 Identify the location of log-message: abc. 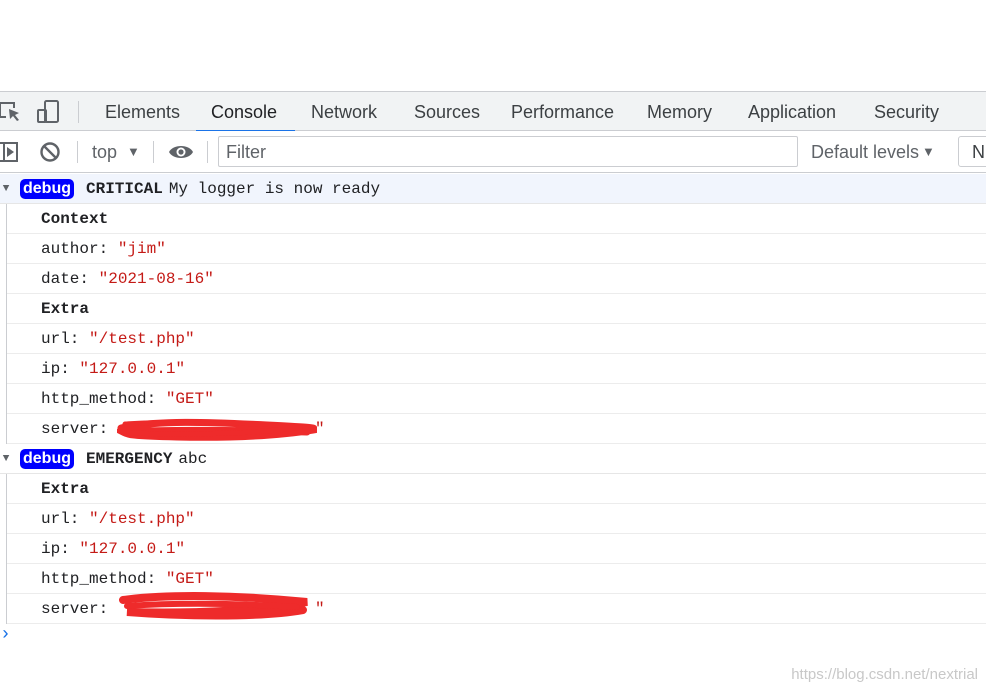
(193, 459).